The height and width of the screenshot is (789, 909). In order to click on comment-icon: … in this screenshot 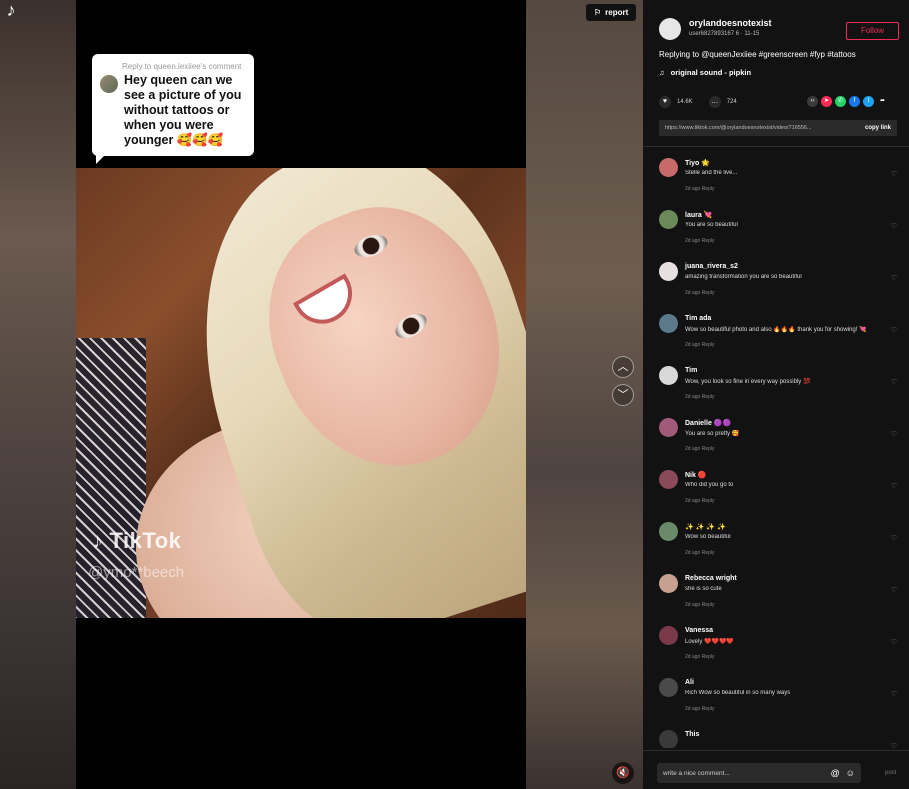, I will do `click(714, 102)`.